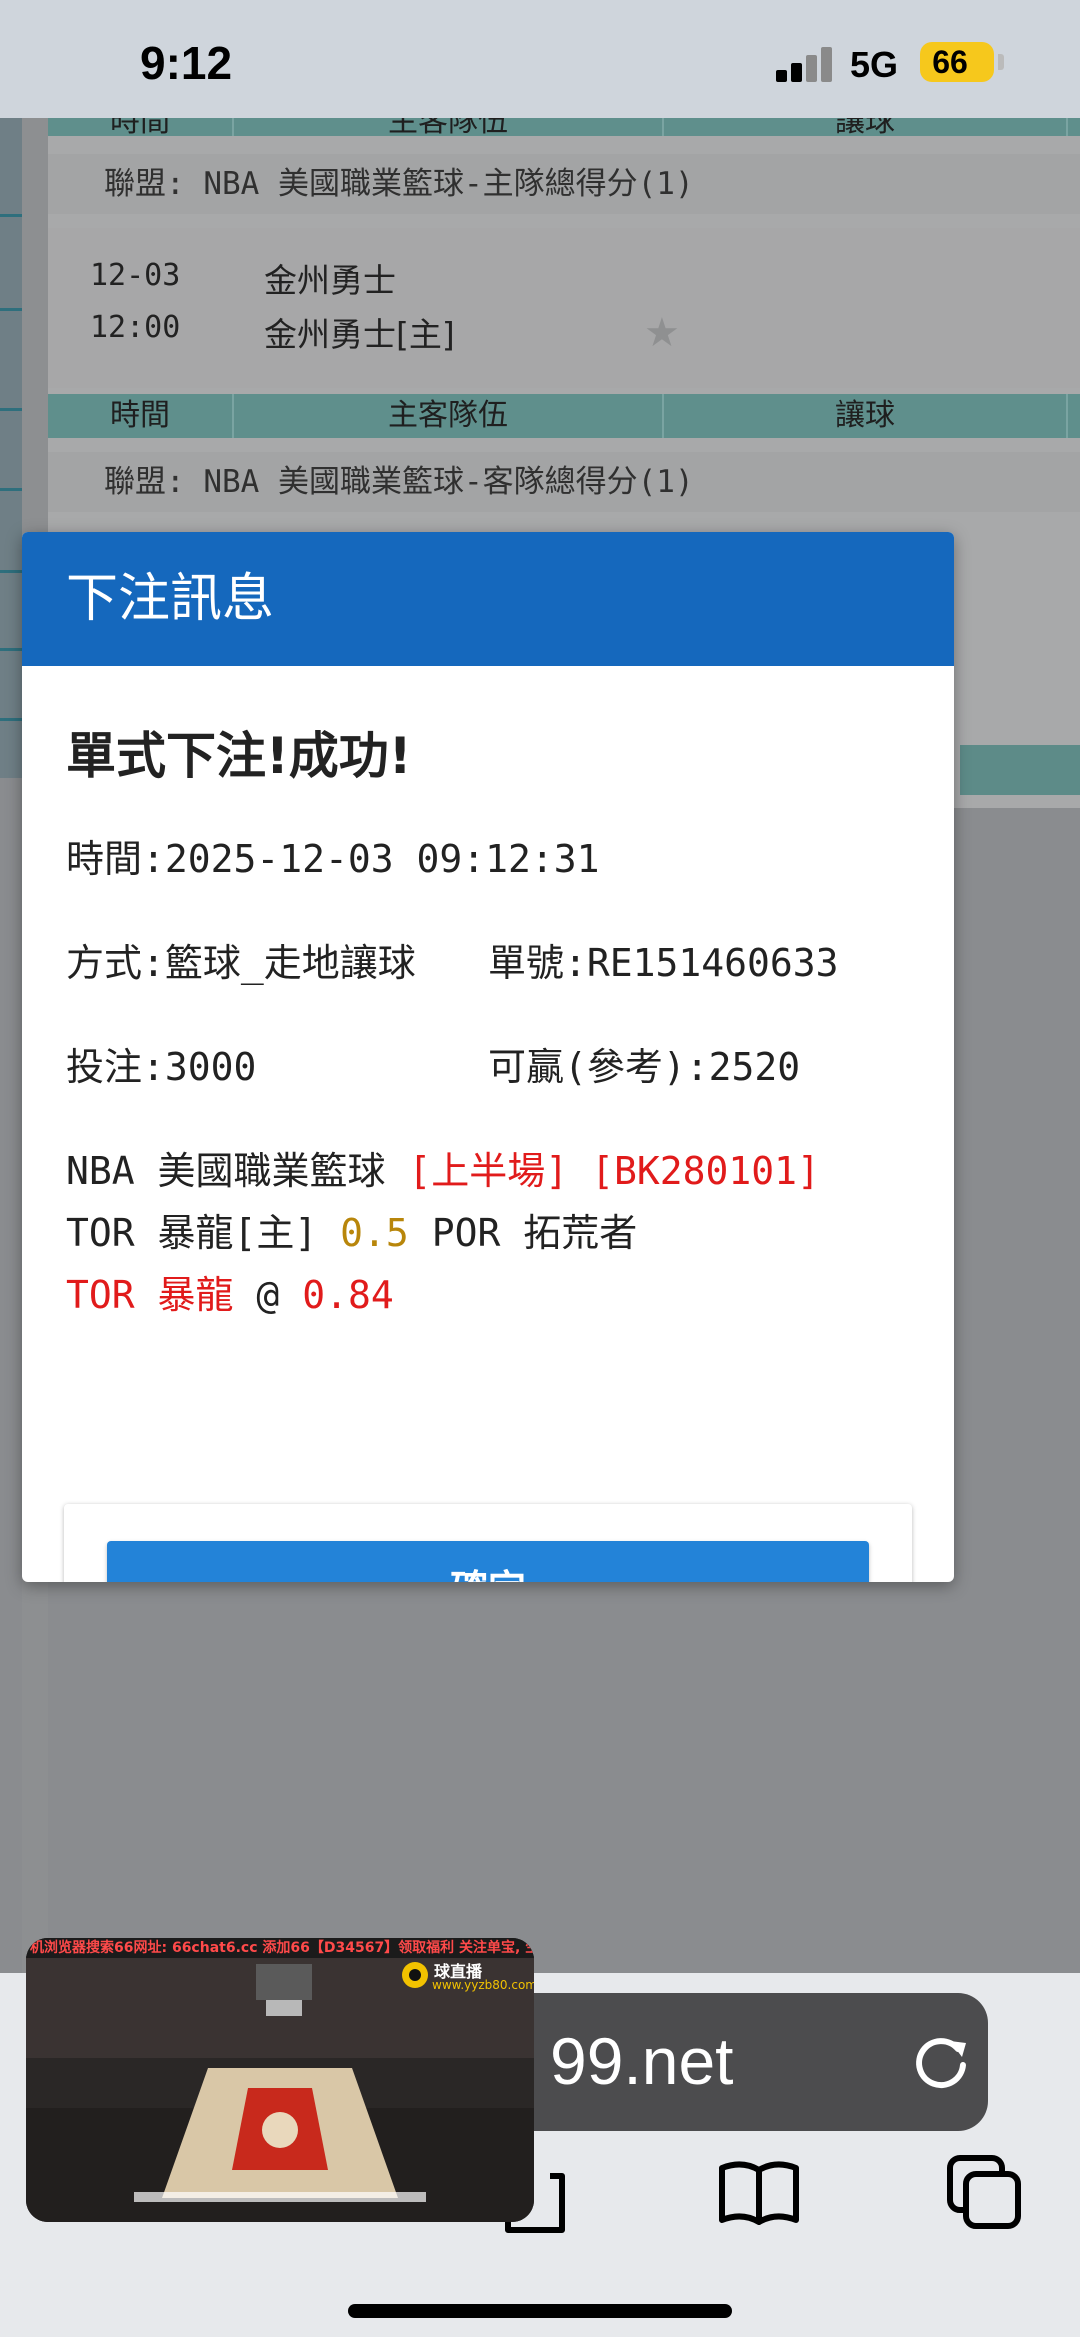 This screenshot has width=1080, height=2337. I want to click on odds-value: 0.84, so click(348, 1295).